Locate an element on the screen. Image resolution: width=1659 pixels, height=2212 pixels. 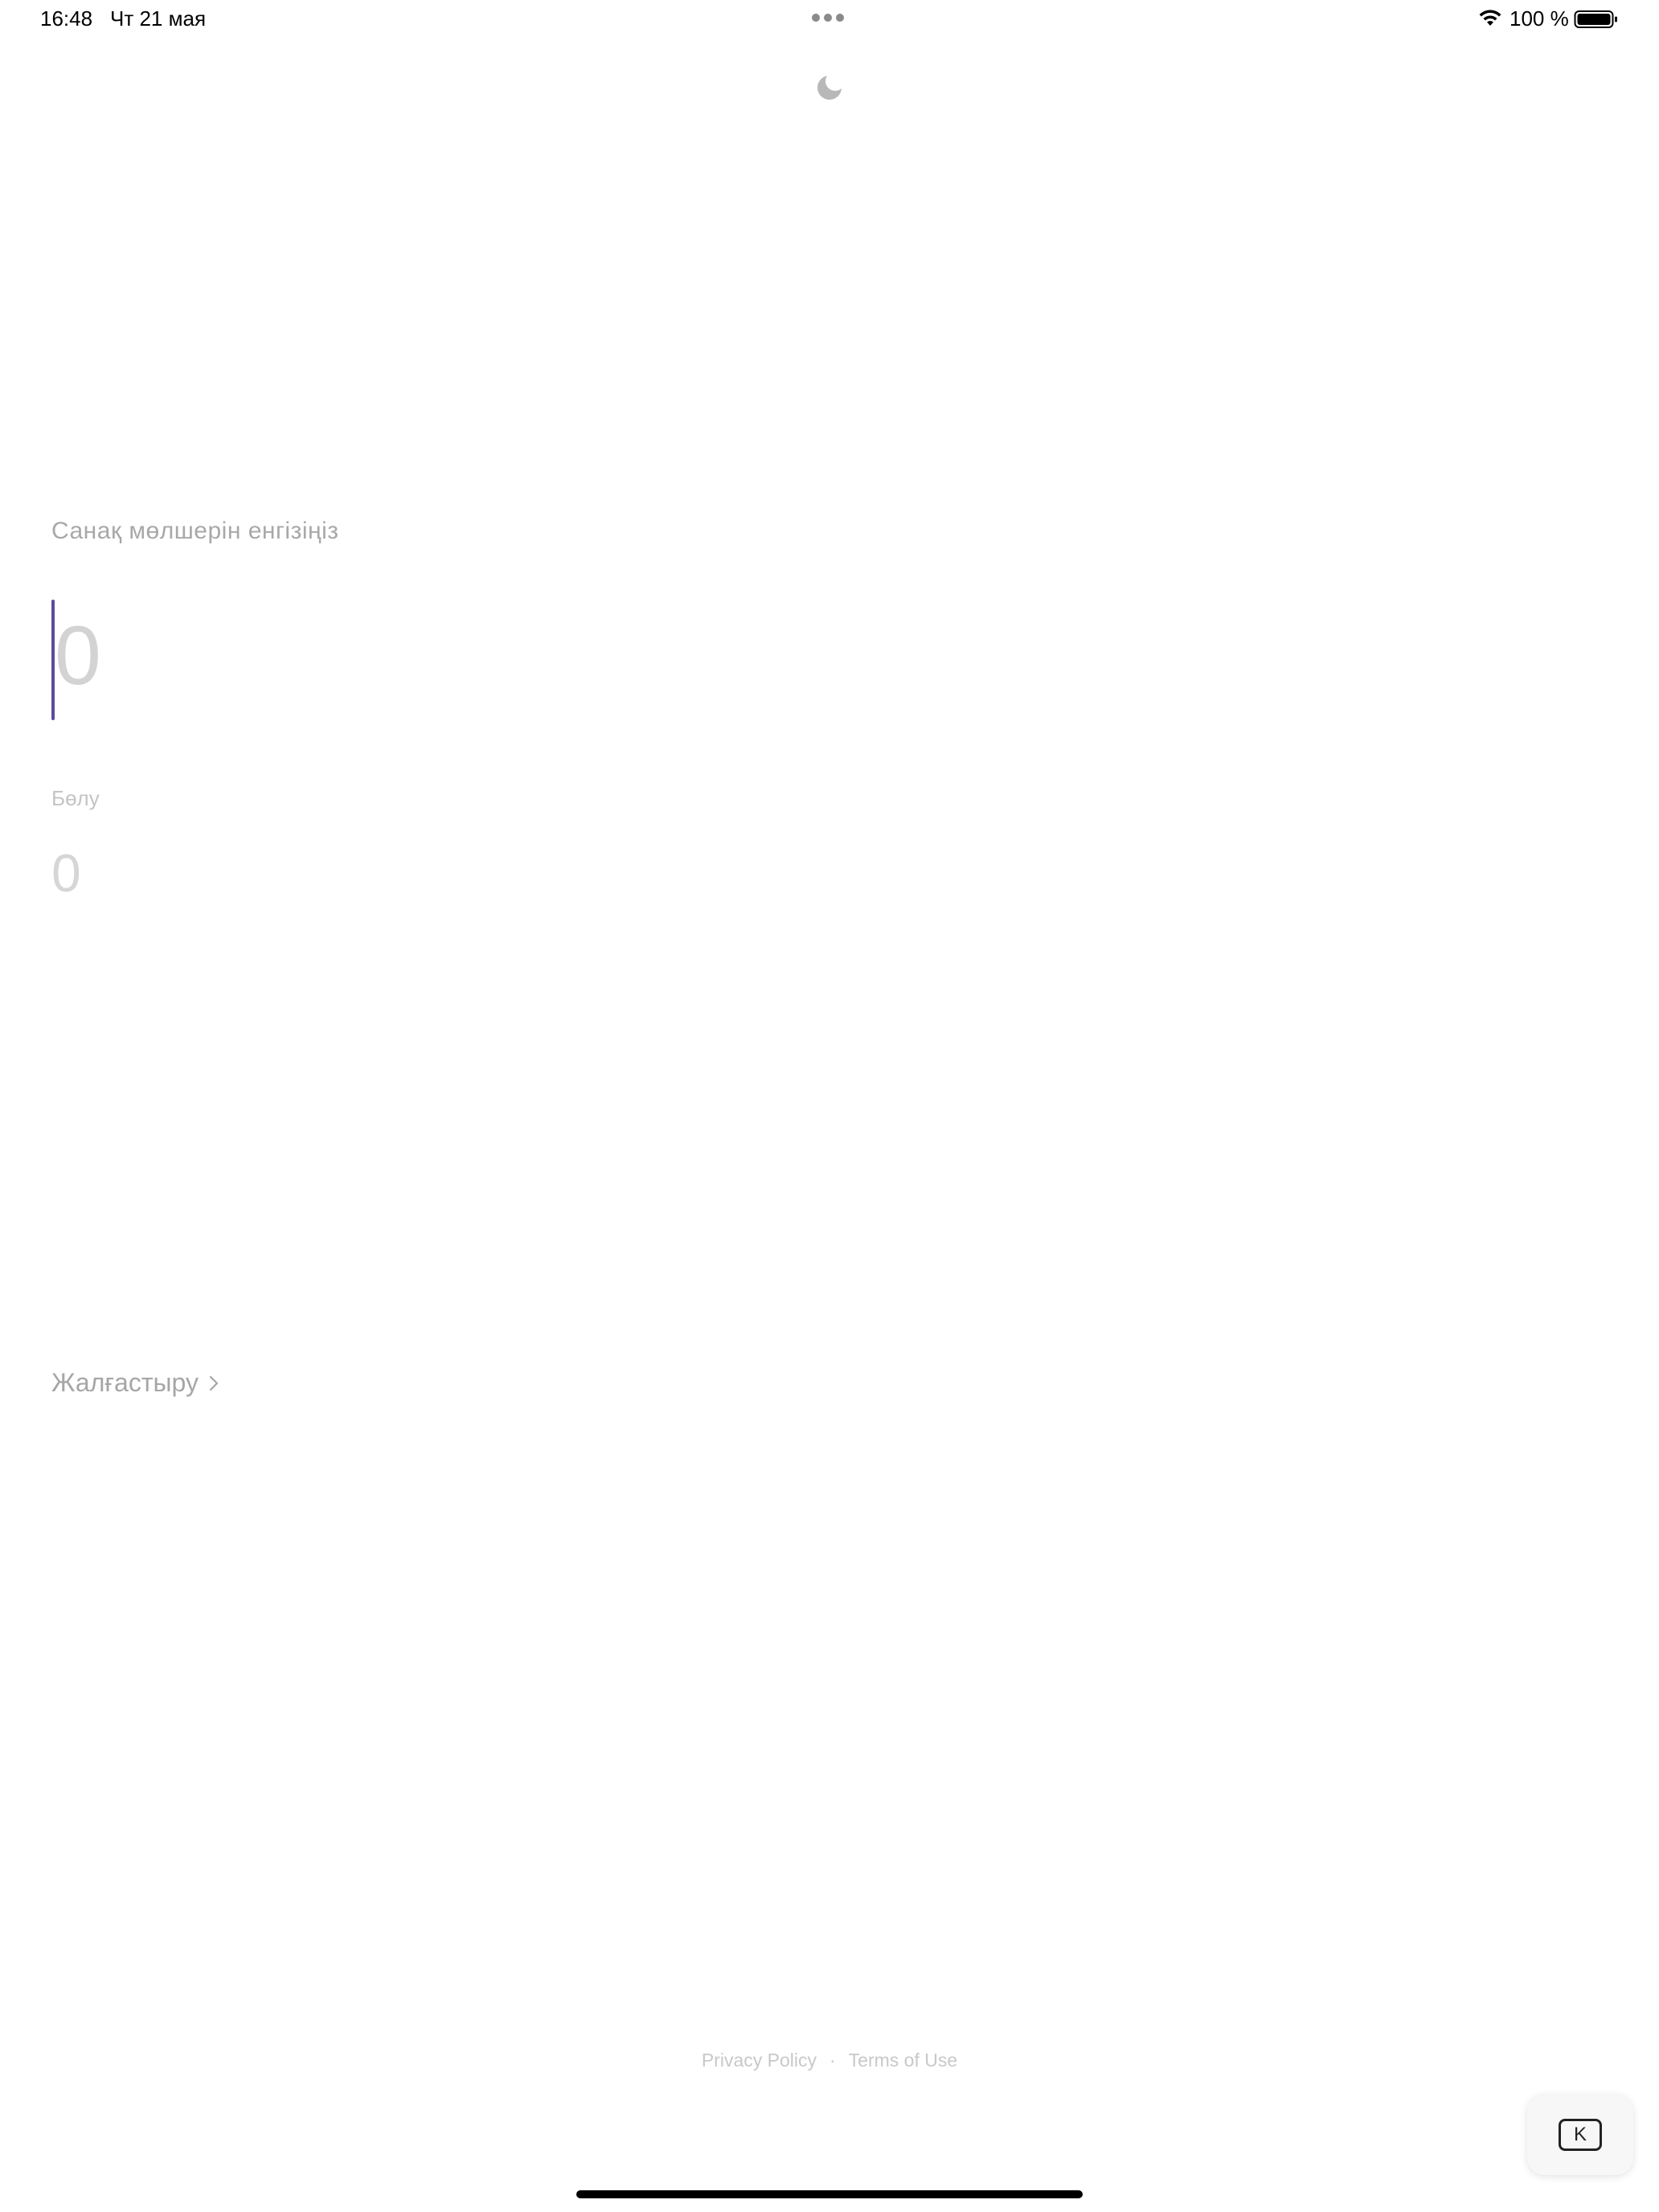
keyboard-key-label: K is located at coordinates (1580, 2134).